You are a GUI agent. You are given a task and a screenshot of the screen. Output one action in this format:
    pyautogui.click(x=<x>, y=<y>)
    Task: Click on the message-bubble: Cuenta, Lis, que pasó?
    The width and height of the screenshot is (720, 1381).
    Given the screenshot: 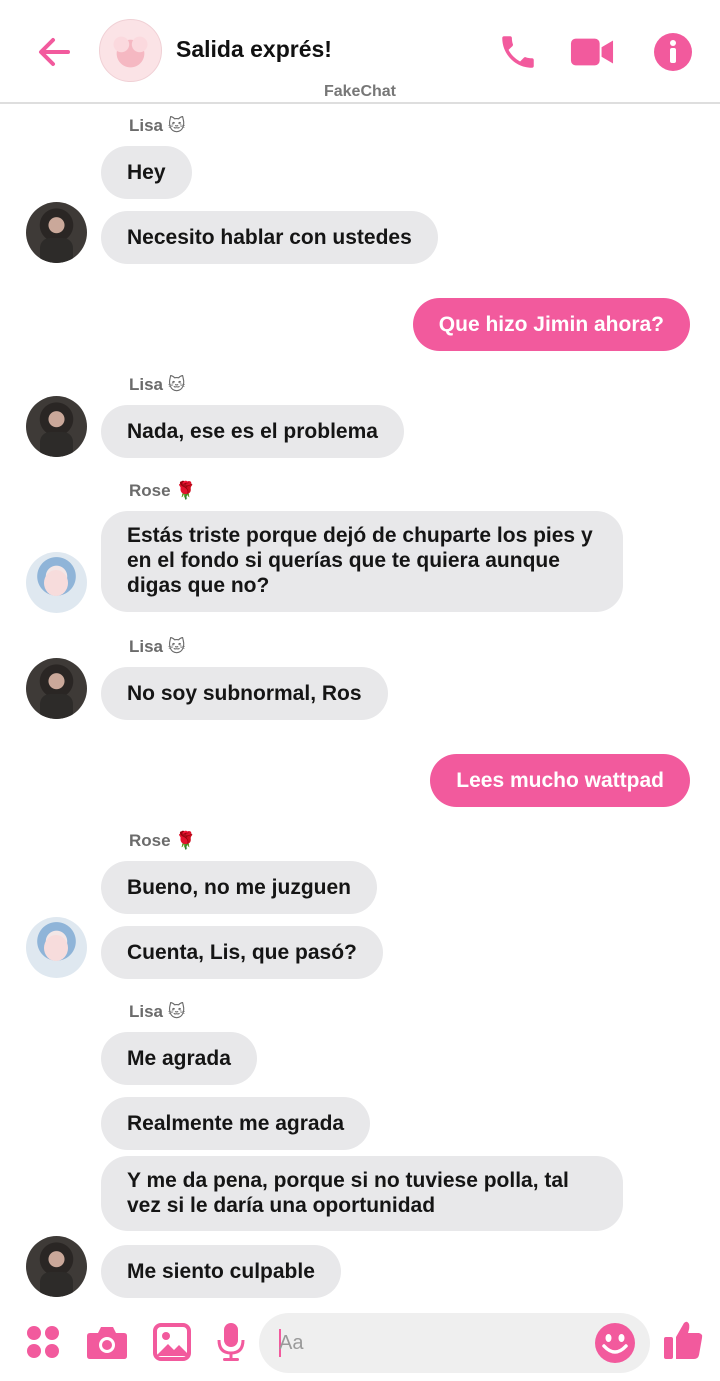 What is the action you would take?
    pyautogui.click(x=242, y=952)
    